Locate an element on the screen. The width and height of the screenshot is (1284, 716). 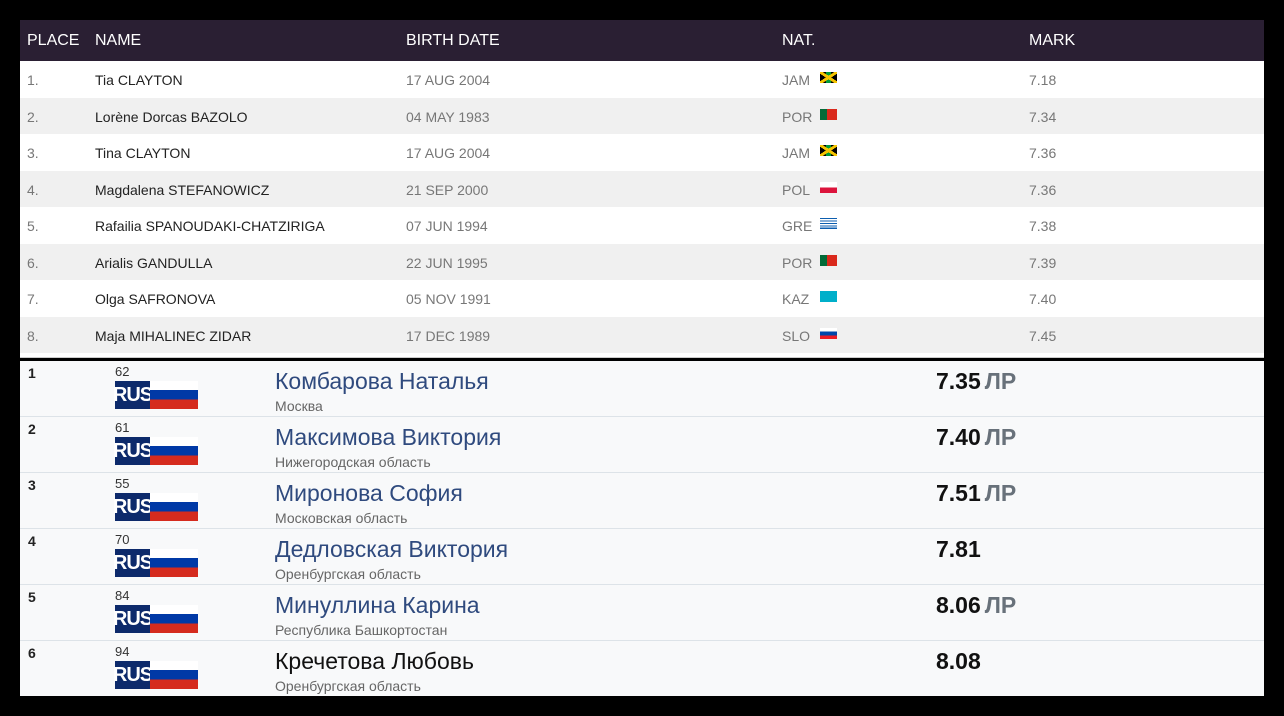
place-cell: 6. is located at coordinates (33, 262).